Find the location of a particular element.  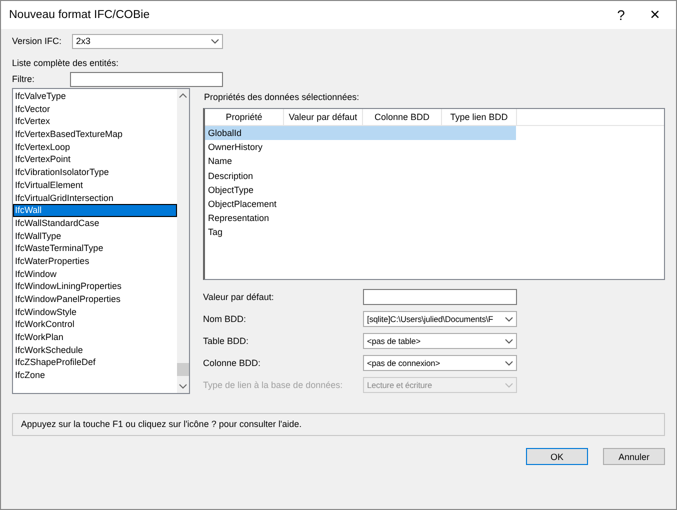

field-label: Table BDD: is located at coordinates (226, 341).